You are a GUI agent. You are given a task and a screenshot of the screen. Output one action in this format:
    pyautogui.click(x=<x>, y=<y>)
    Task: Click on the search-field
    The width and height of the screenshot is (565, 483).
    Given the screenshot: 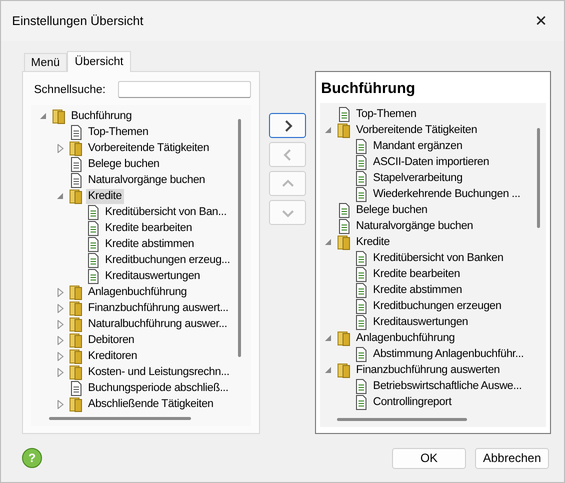 What is the action you would take?
    pyautogui.click(x=184, y=89)
    